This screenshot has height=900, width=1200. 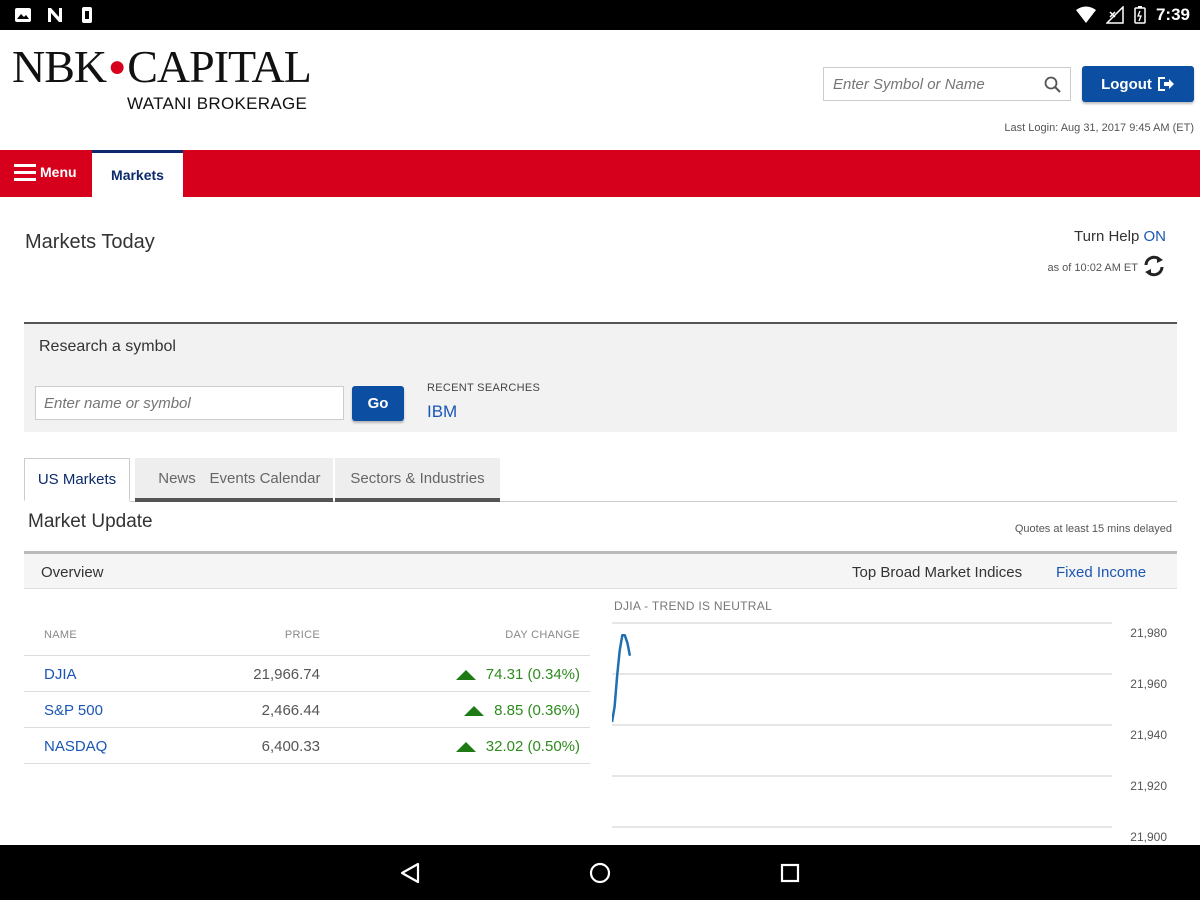 What do you see at coordinates (937, 572) in the screenshot?
I see `top-broad-market-indices-link: Top Broad Market Indices` at bounding box center [937, 572].